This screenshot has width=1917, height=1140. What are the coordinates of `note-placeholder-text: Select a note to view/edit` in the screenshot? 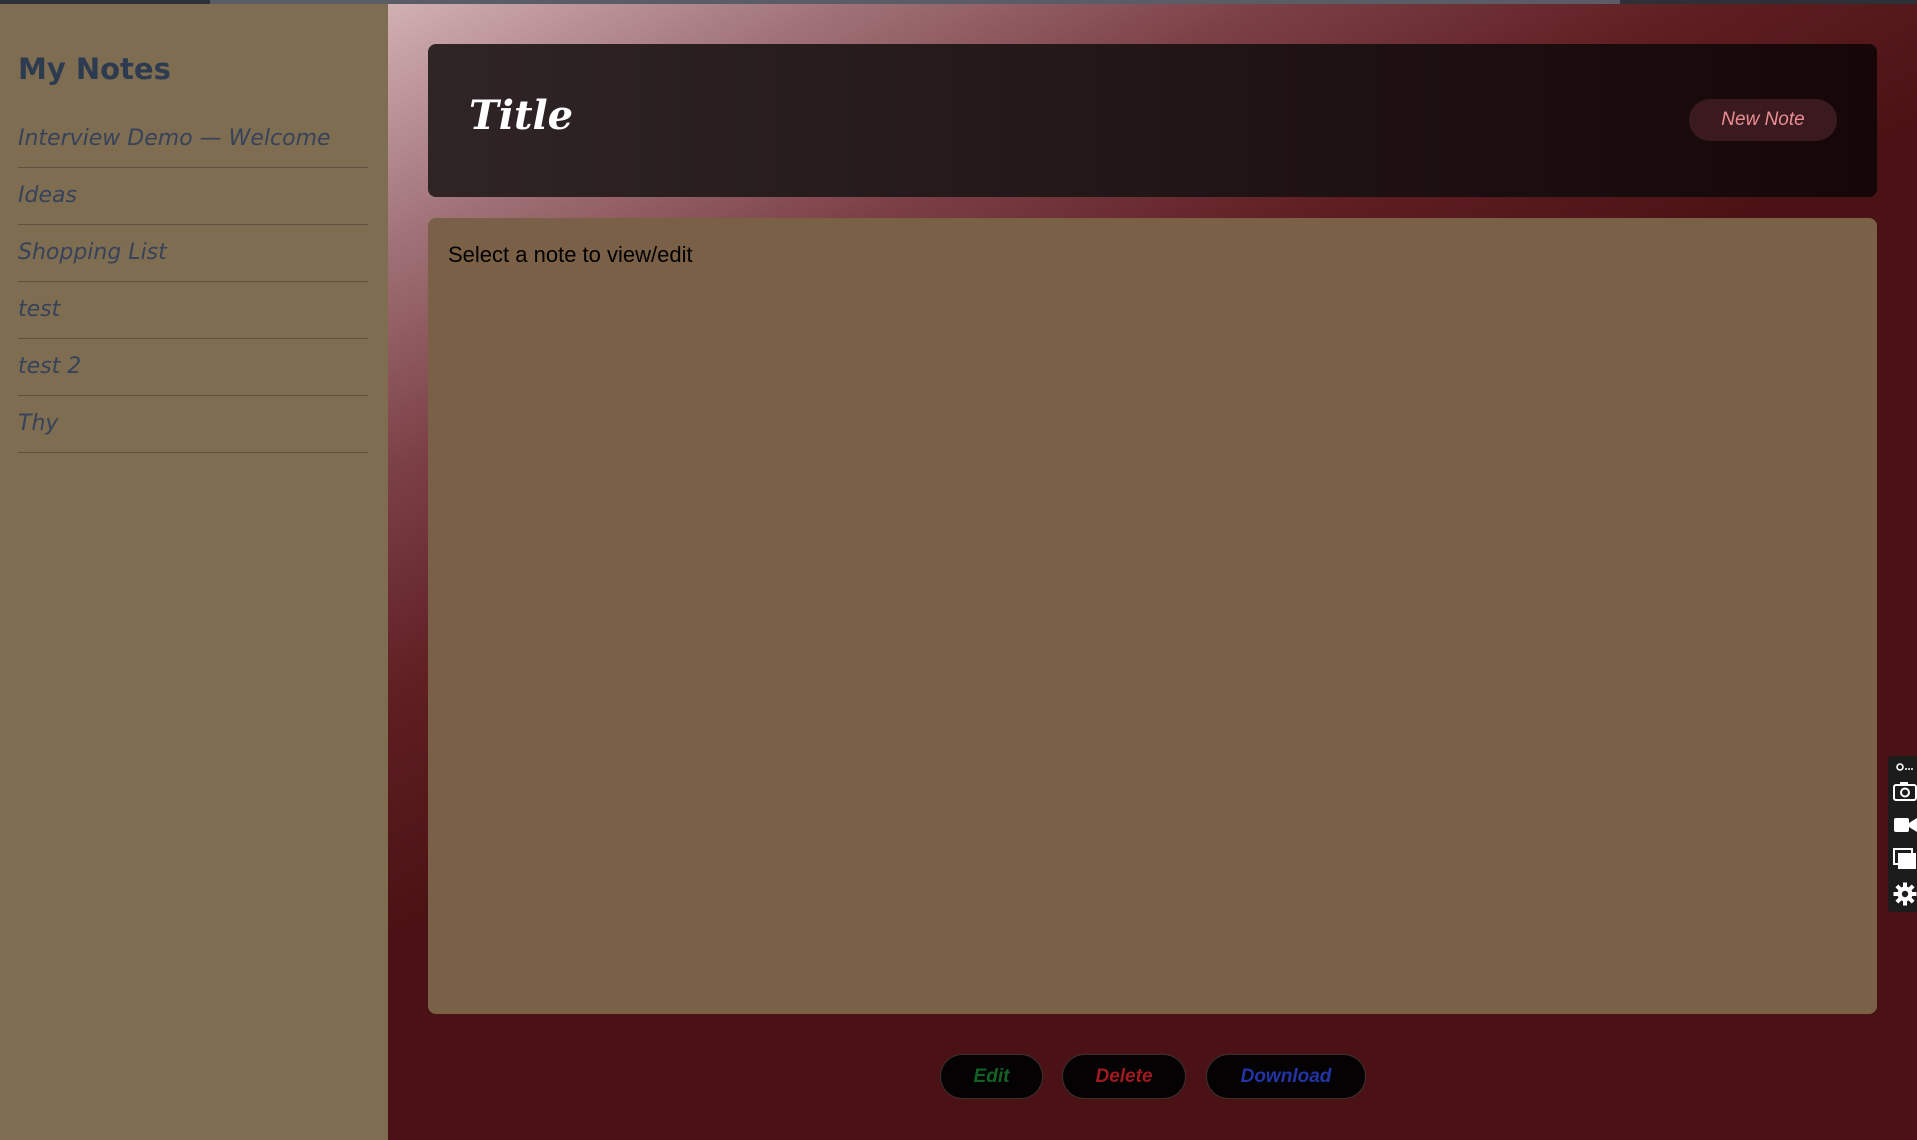 It's located at (570, 254).